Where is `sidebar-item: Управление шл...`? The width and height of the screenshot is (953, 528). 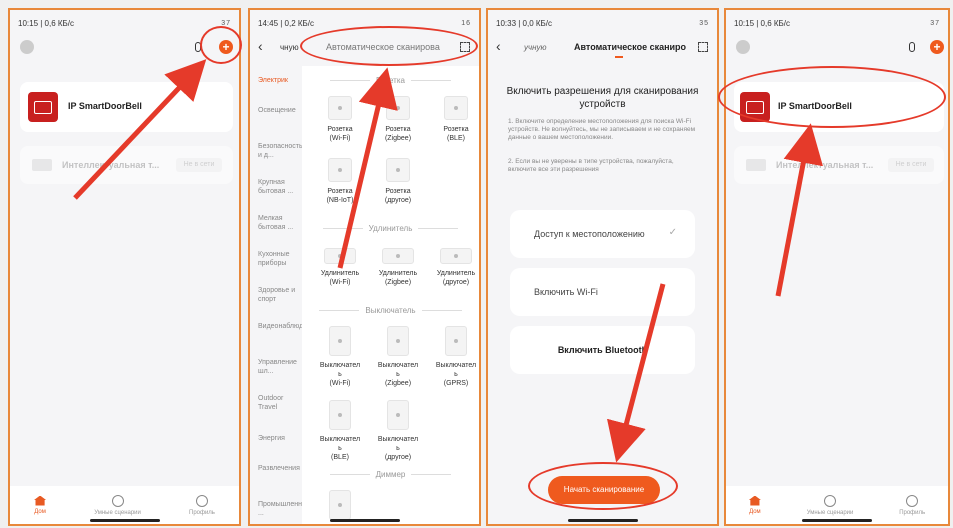 sidebar-item: Управление шл... is located at coordinates (279, 367).